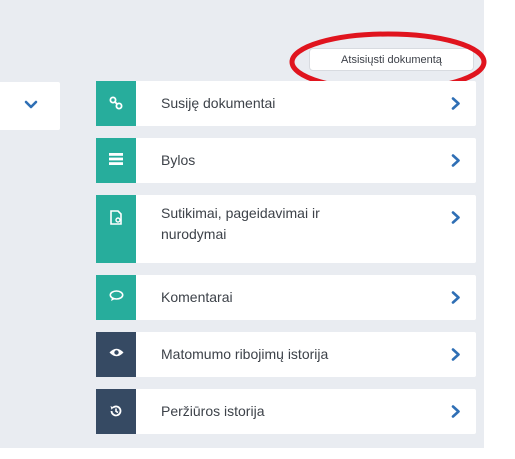 The width and height of the screenshot is (515, 459). Describe the element at coordinates (257, 453) in the screenshot. I see `bottom-margin` at that location.